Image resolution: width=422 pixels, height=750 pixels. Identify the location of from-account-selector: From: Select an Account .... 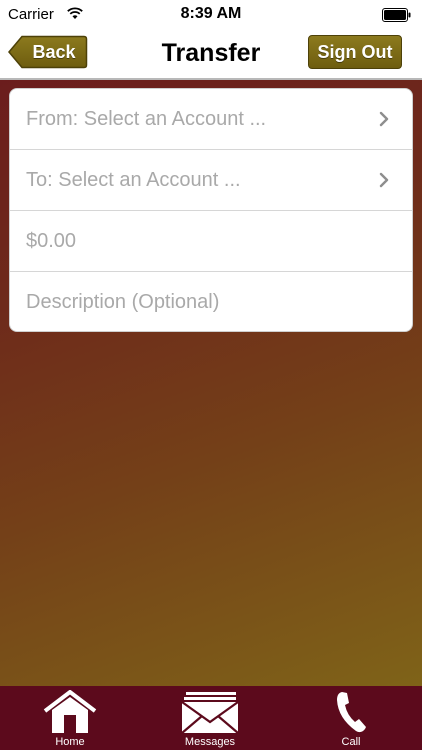
(211, 119).